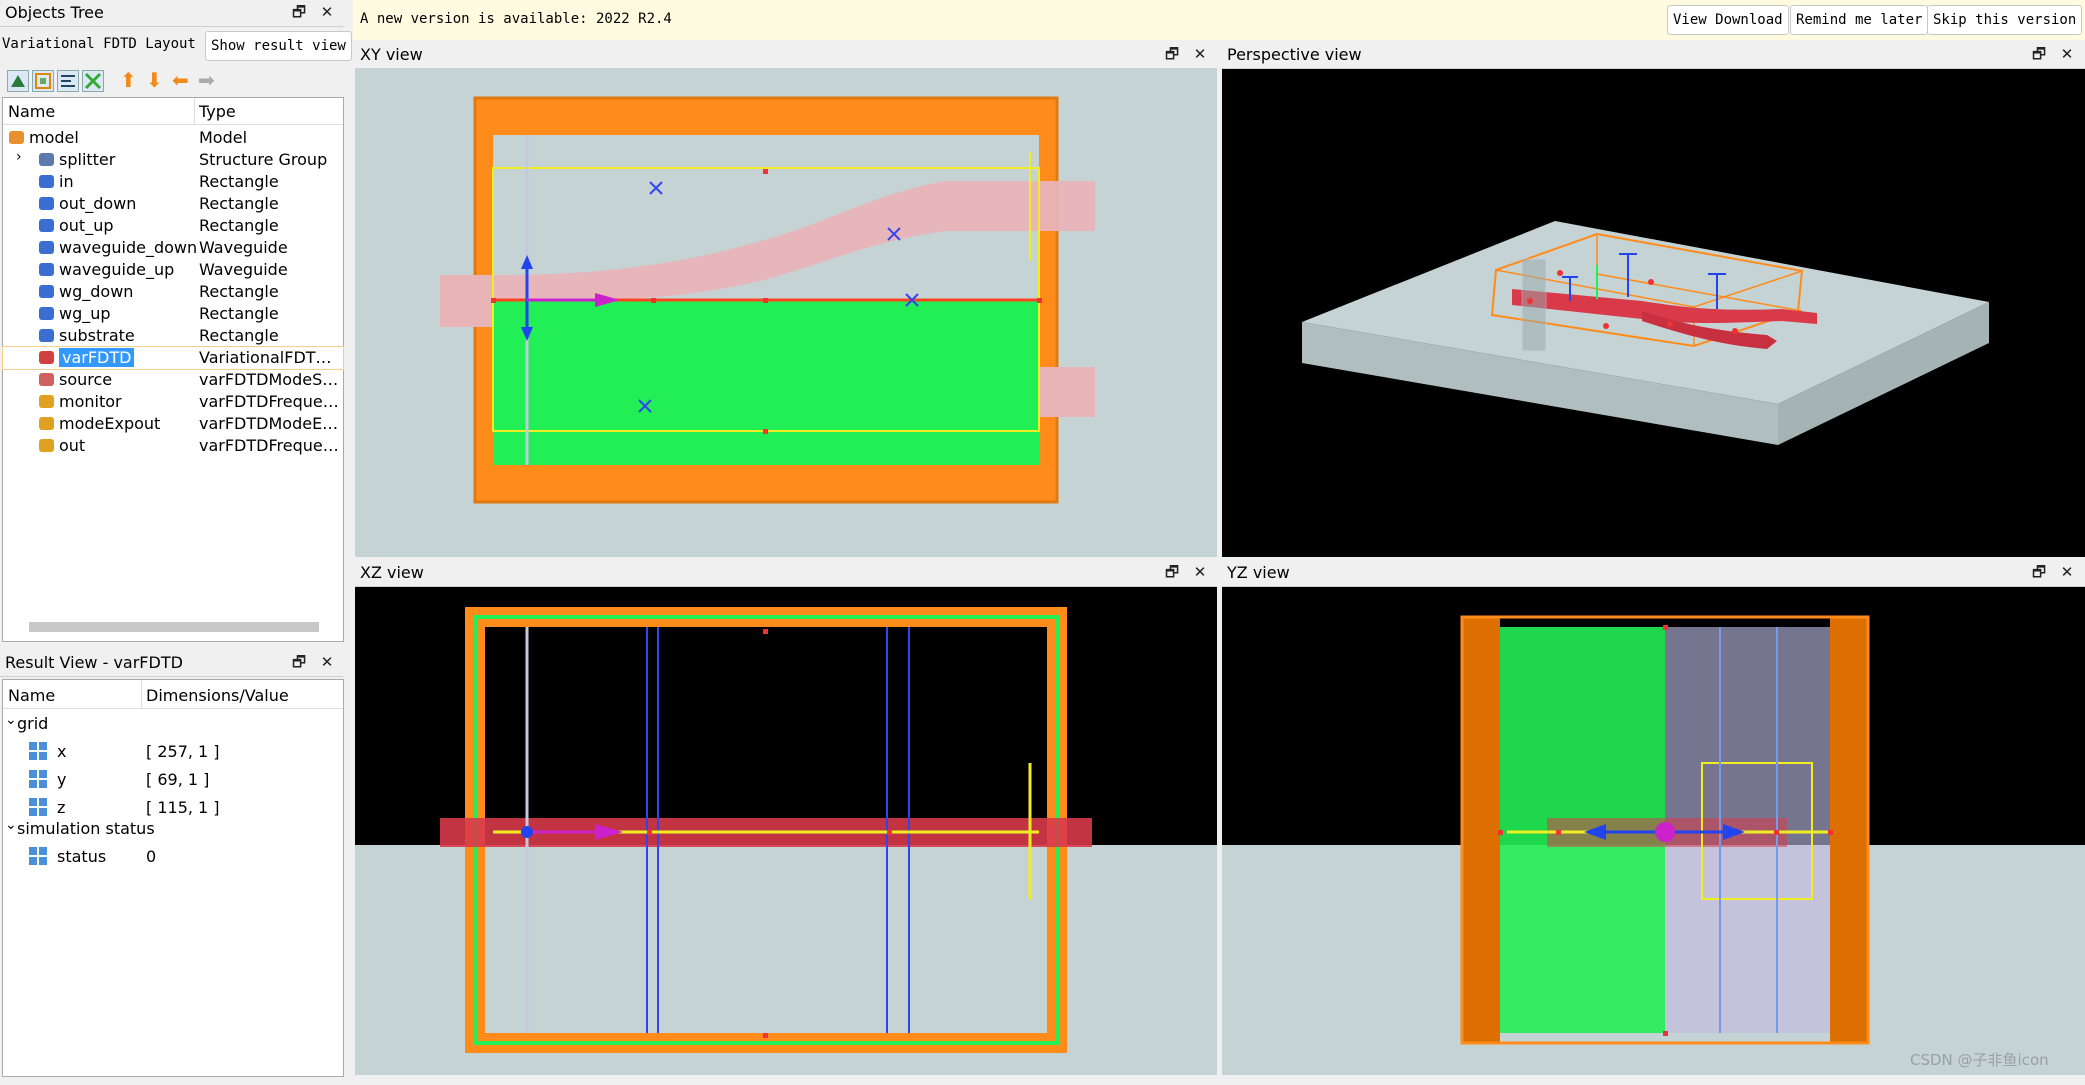 This screenshot has width=2085, height=1085. I want to click on perspective-view-title: Perspective view, so click(1294, 54).